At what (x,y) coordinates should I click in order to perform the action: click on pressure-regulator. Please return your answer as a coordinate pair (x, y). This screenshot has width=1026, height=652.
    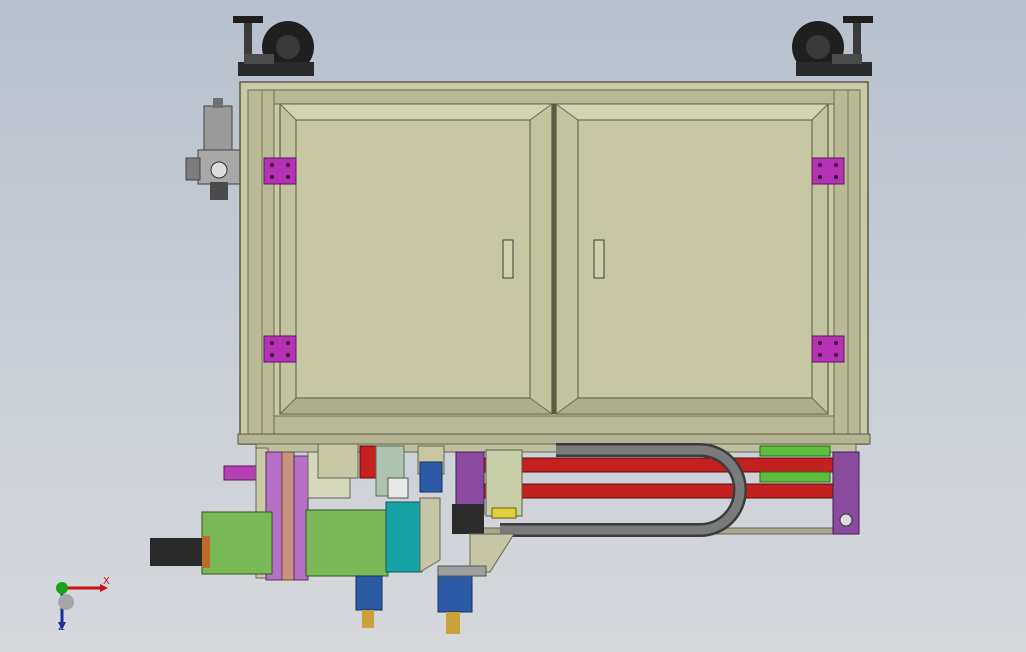
    Looking at the image, I should click on (213, 149).